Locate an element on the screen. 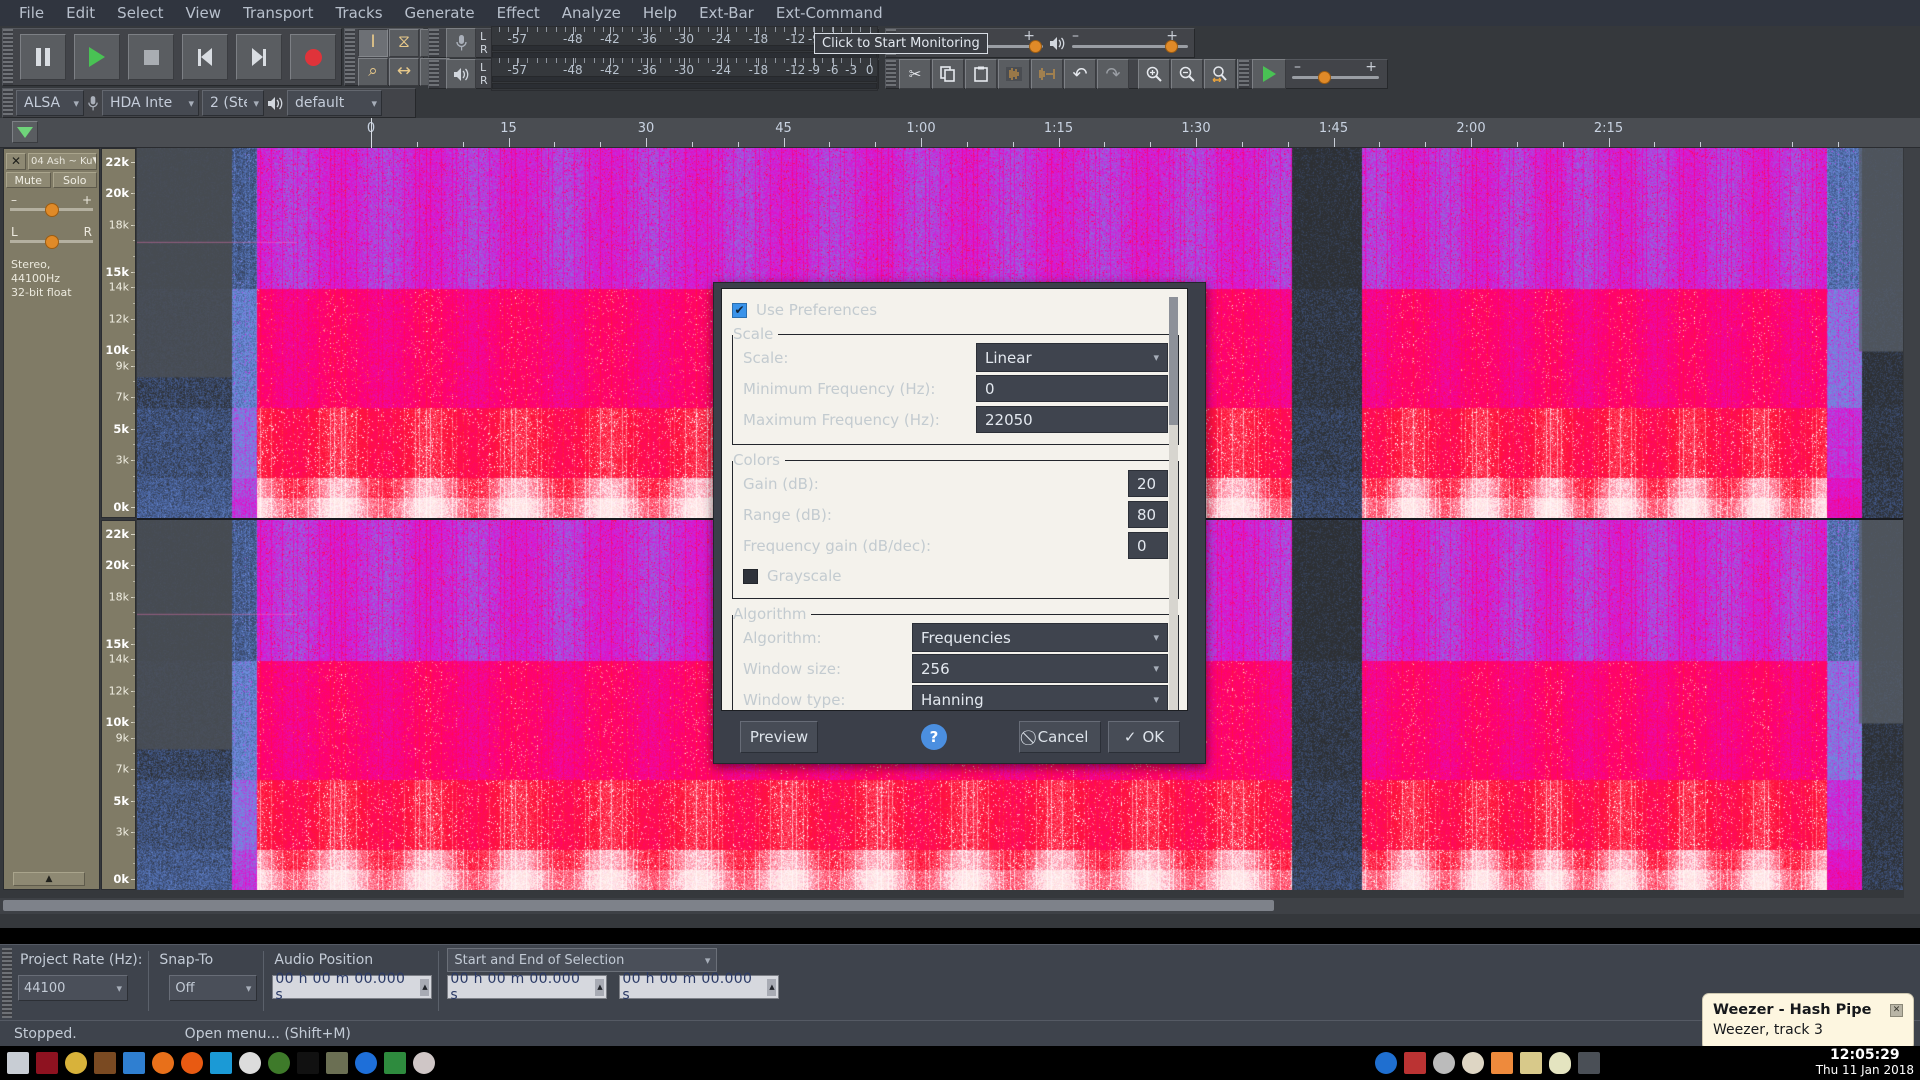 Image resolution: width=1920 pixels, height=1080 pixels. minimum-frequency-input: 0 is located at coordinates (1072, 388).